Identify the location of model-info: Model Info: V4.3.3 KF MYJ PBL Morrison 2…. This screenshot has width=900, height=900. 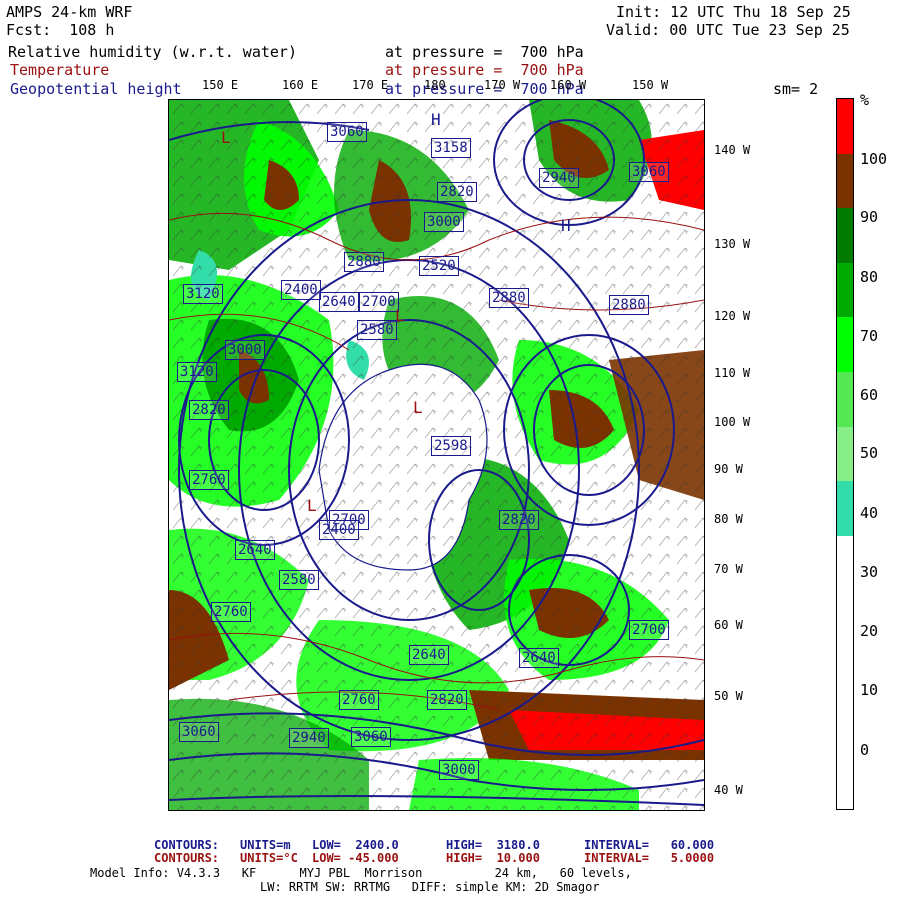
(361, 873).